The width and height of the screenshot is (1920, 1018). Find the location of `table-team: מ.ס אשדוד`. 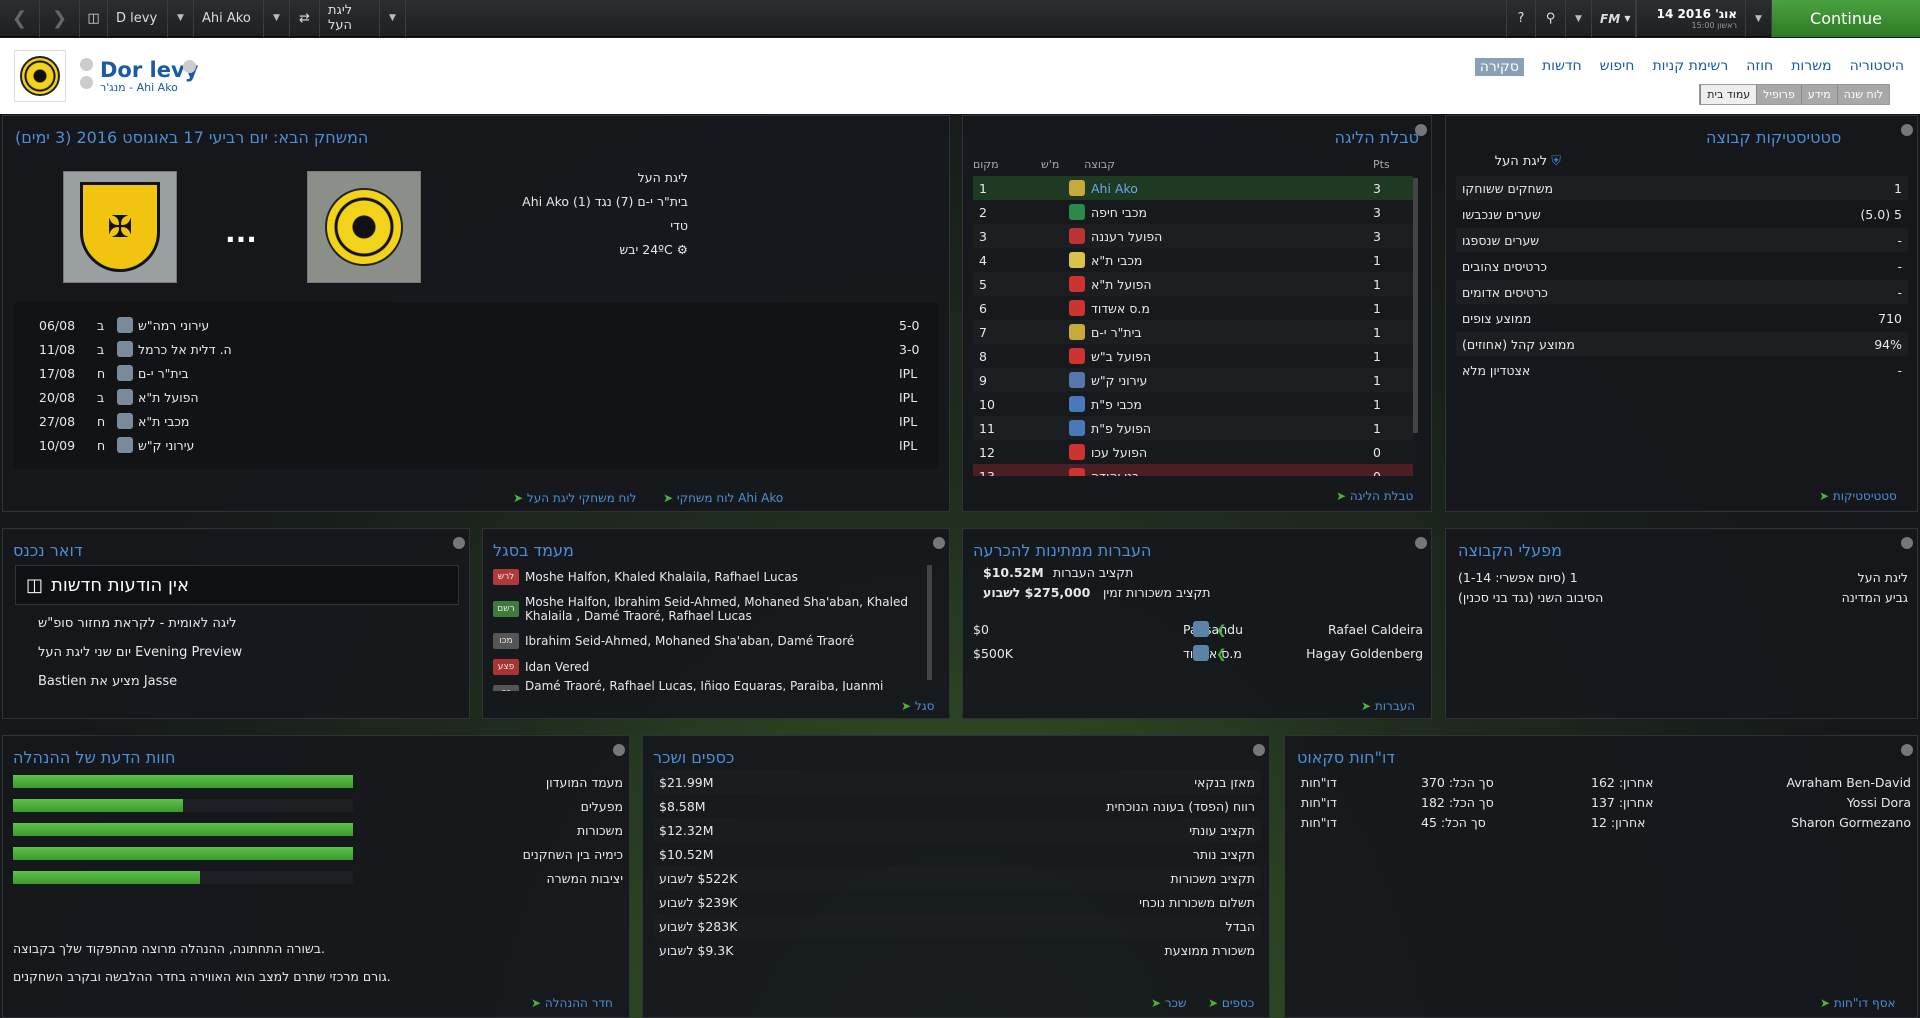

table-team: מ.ס אשדוד is located at coordinates (1120, 308).